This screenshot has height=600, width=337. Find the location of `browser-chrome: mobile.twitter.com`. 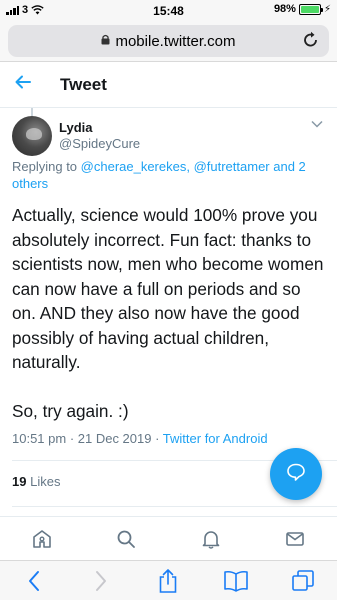

browser-chrome: mobile.twitter.com is located at coordinates (168, 41).